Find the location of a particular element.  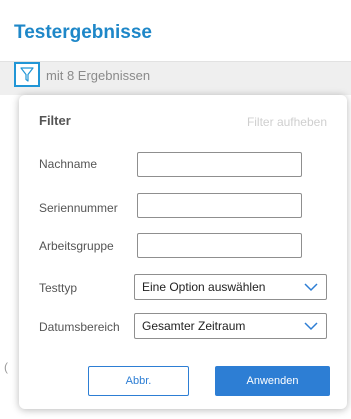

date-range-selected-value: Gesamter Zeitraum is located at coordinates (194, 326).